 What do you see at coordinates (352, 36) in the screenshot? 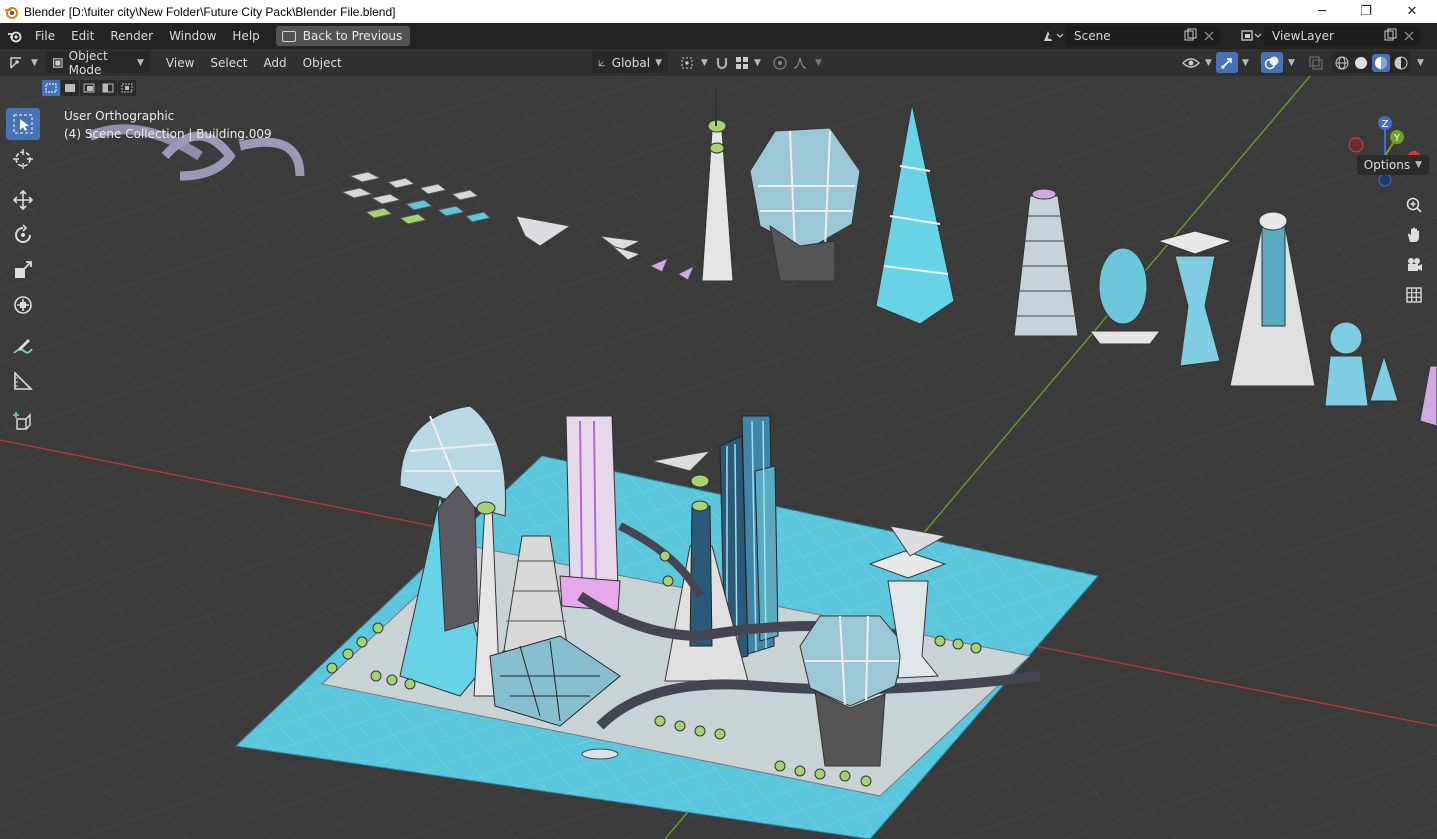
I see `back-to-previous-label: Back to Previous` at bounding box center [352, 36].